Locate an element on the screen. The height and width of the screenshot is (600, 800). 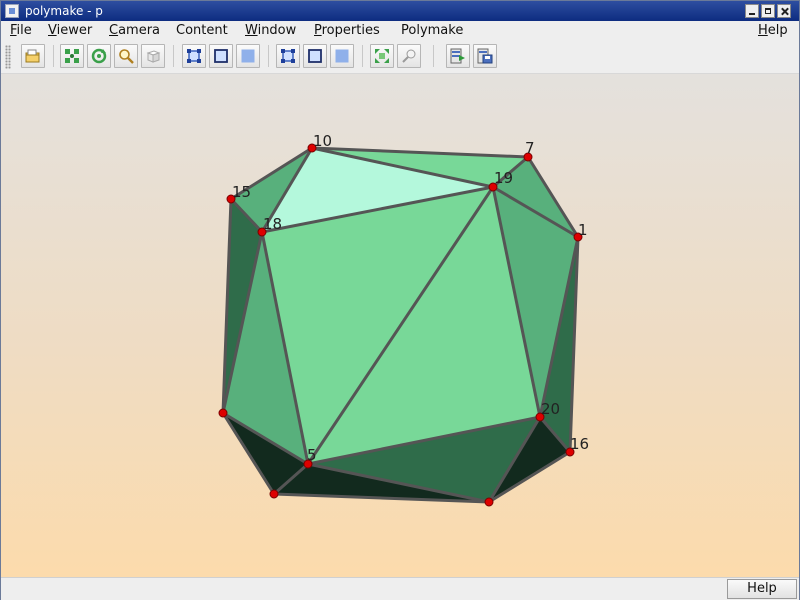
cube-icon is located at coordinates (153, 56).